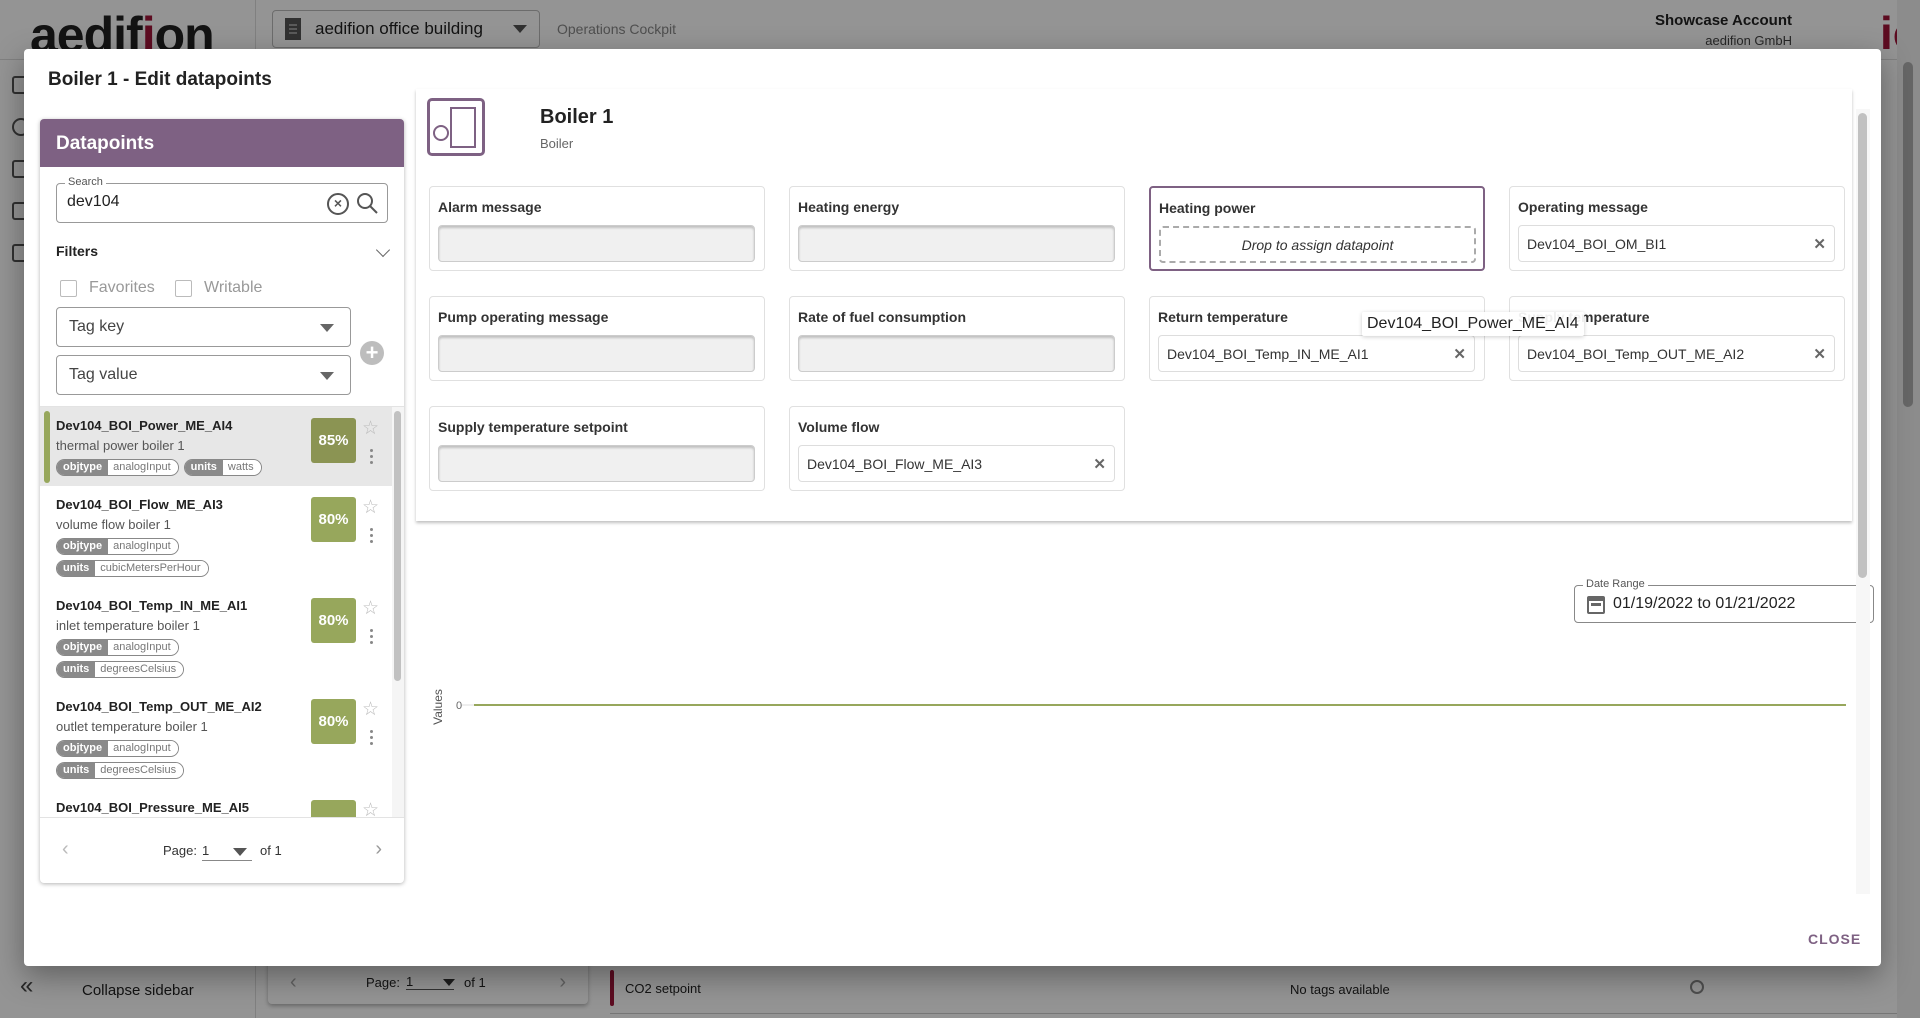 The width and height of the screenshot is (1920, 1018). I want to click on datapoint-slot: Rate of fuel consumption, so click(957, 338).